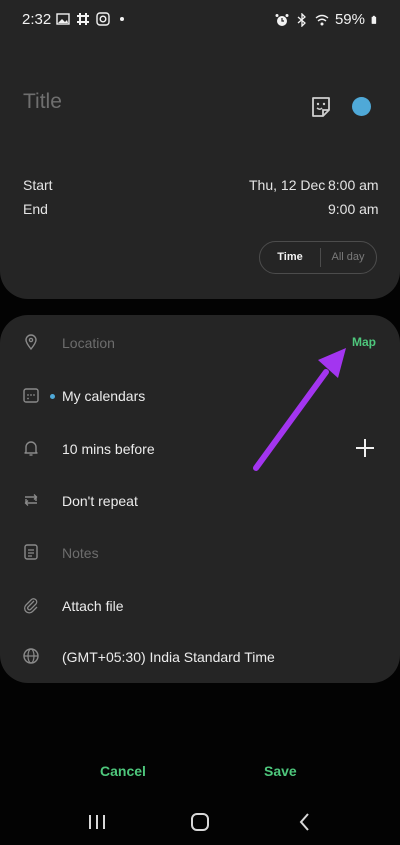  I want to click on back-icon, so click(305, 822).